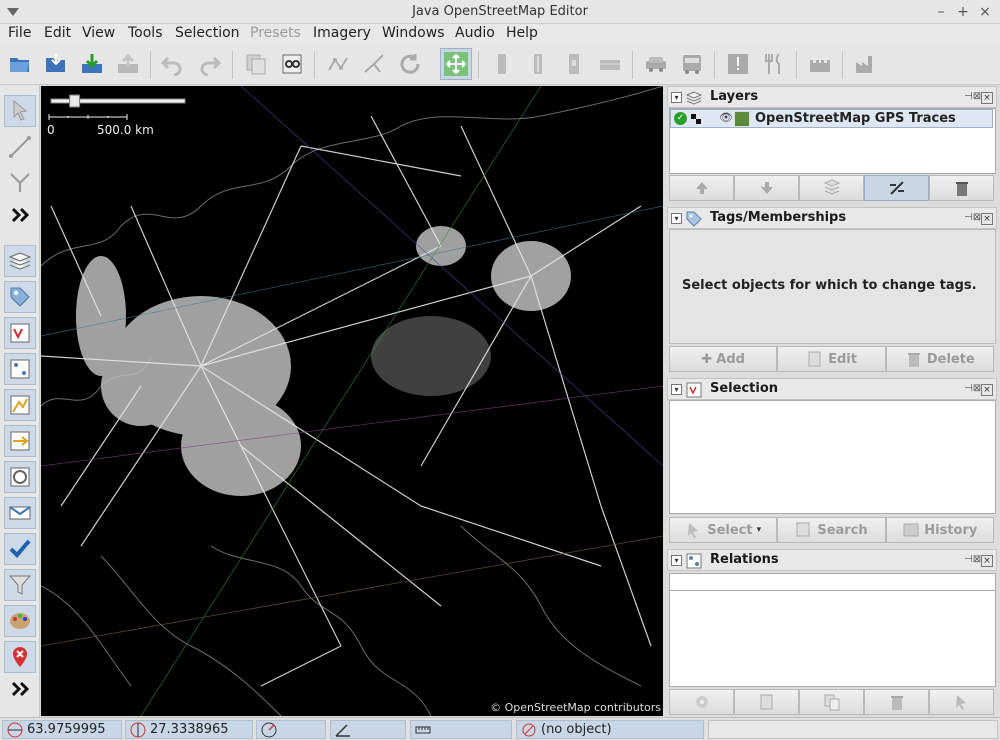 The width and height of the screenshot is (1000, 740). I want to click on warning-icon, so click(738, 64).